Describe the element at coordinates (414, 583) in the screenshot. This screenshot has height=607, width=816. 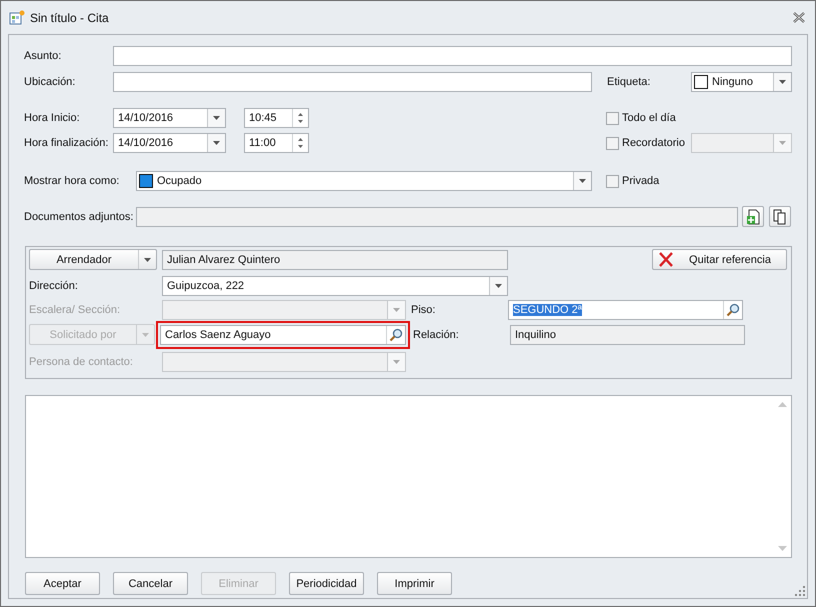
I see `dialog-button: Imprimir` at that location.